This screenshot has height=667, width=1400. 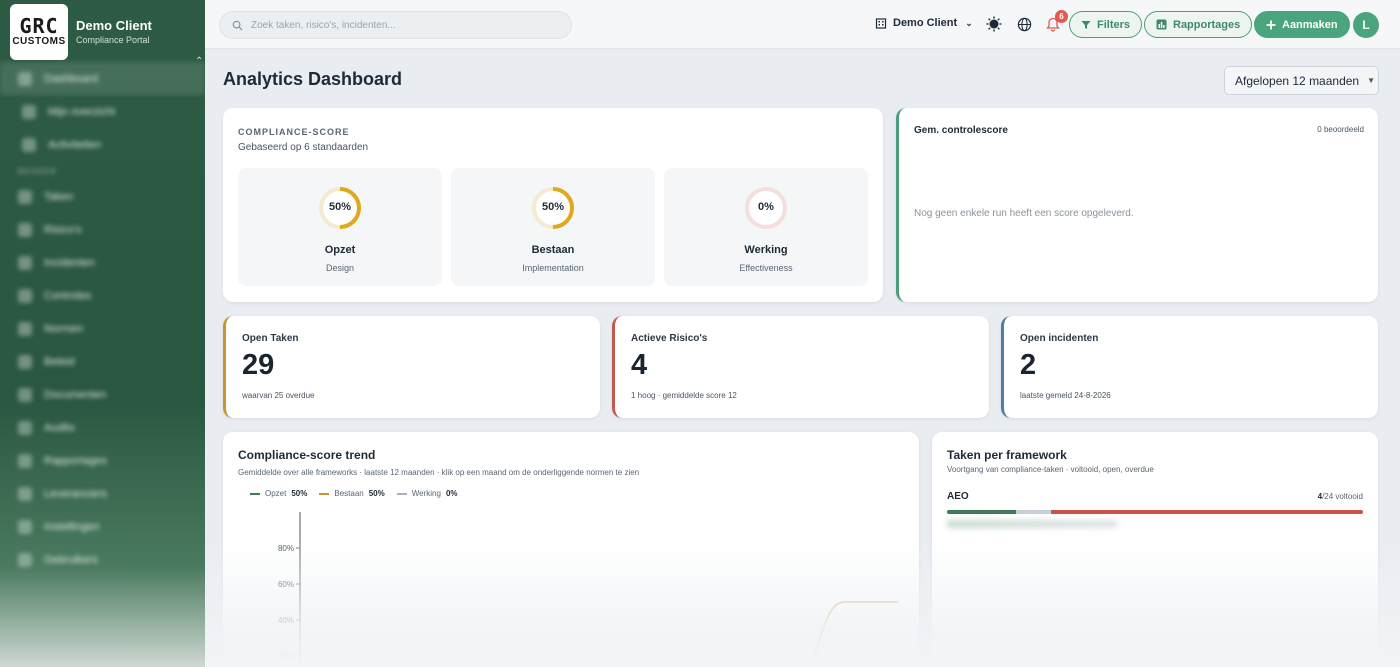 What do you see at coordinates (961, 130) in the screenshot?
I see `control-score-title: Gem. controlescore` at bounding box center [961, 130].